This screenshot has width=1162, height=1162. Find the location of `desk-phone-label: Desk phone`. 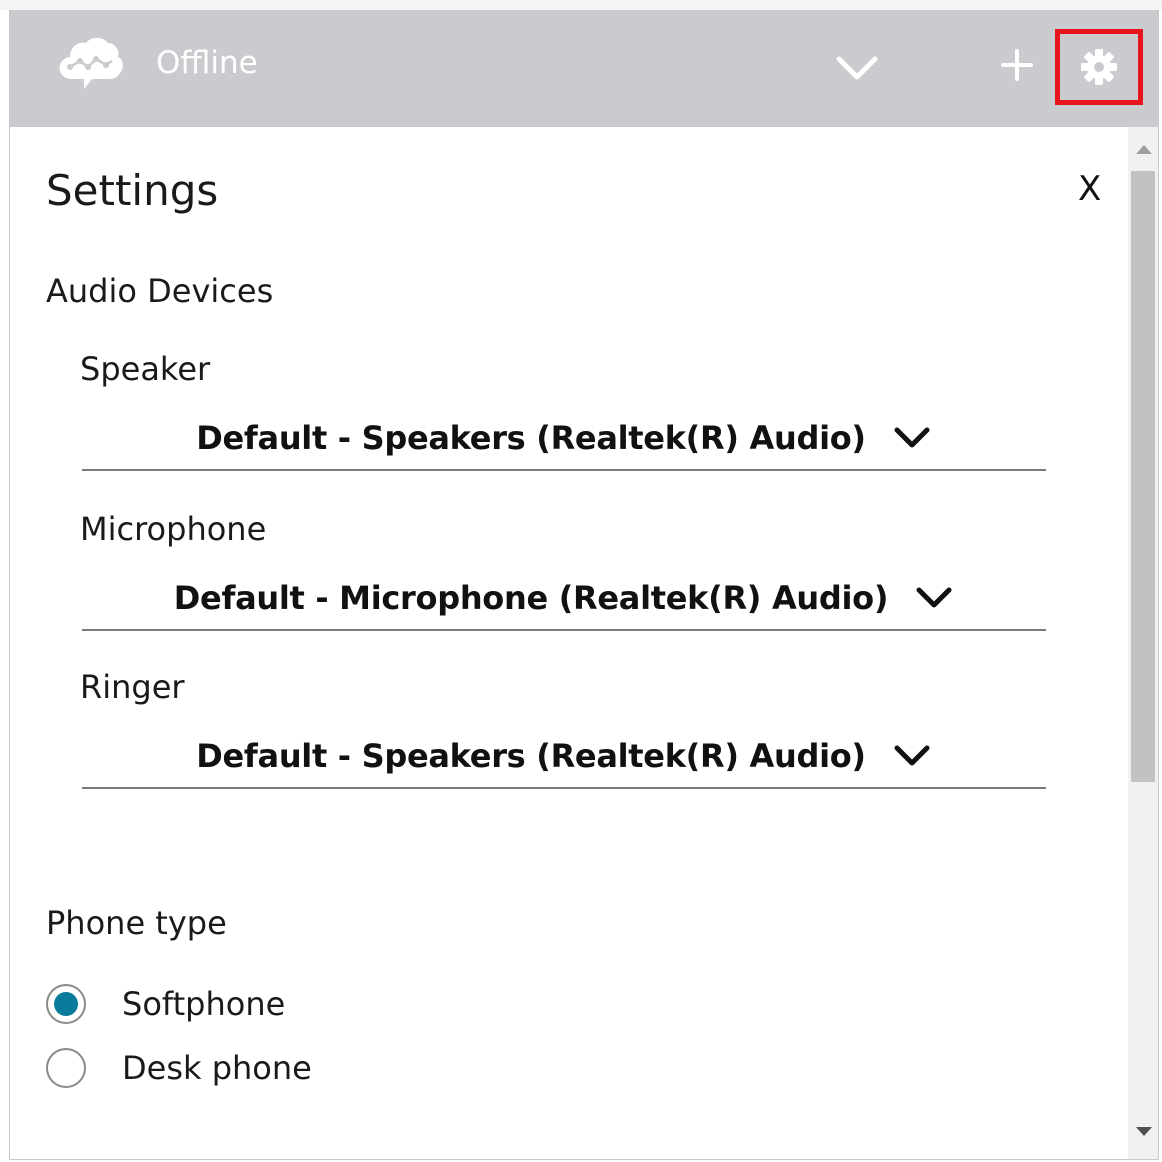

desk-phone-label: Desk phone is located at coordinates (217, 1068).